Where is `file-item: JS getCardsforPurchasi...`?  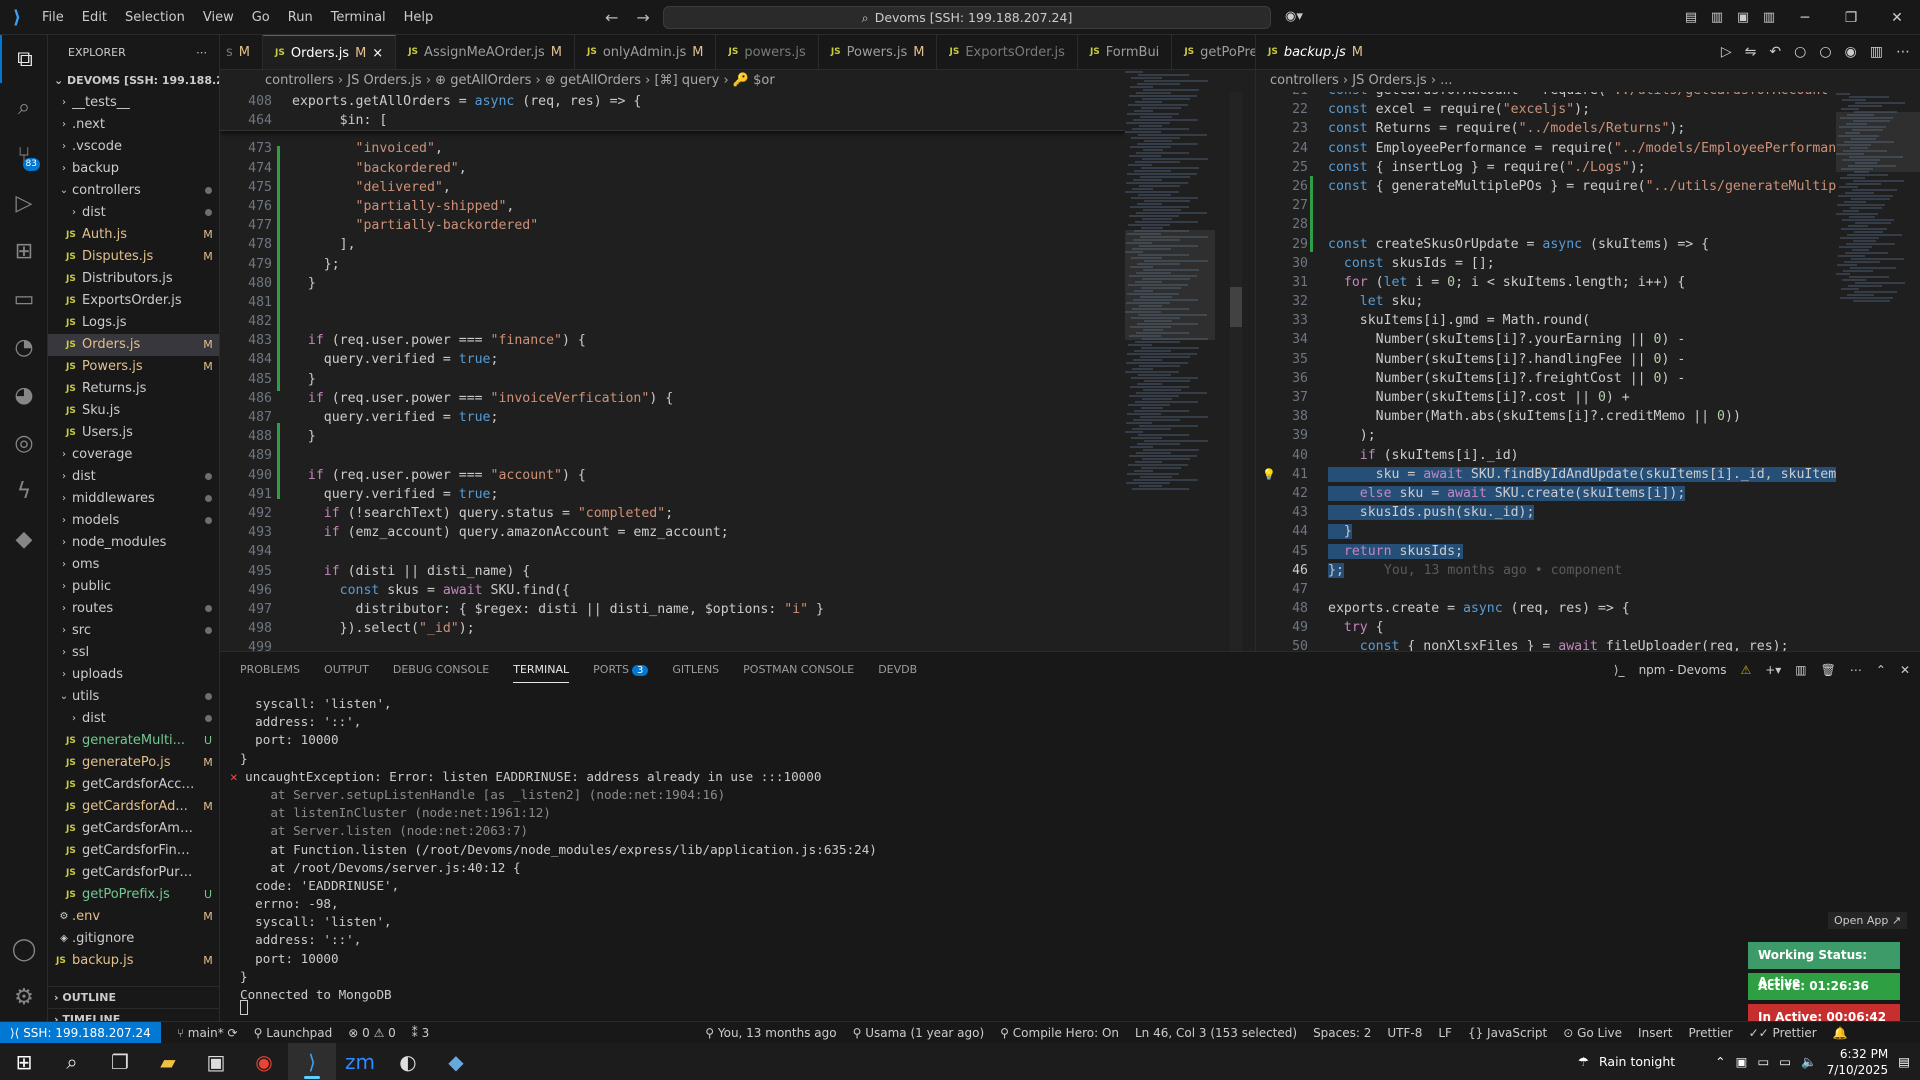 file-item: JS getCardsforPurchasi... is located at coordinates (133, 873).